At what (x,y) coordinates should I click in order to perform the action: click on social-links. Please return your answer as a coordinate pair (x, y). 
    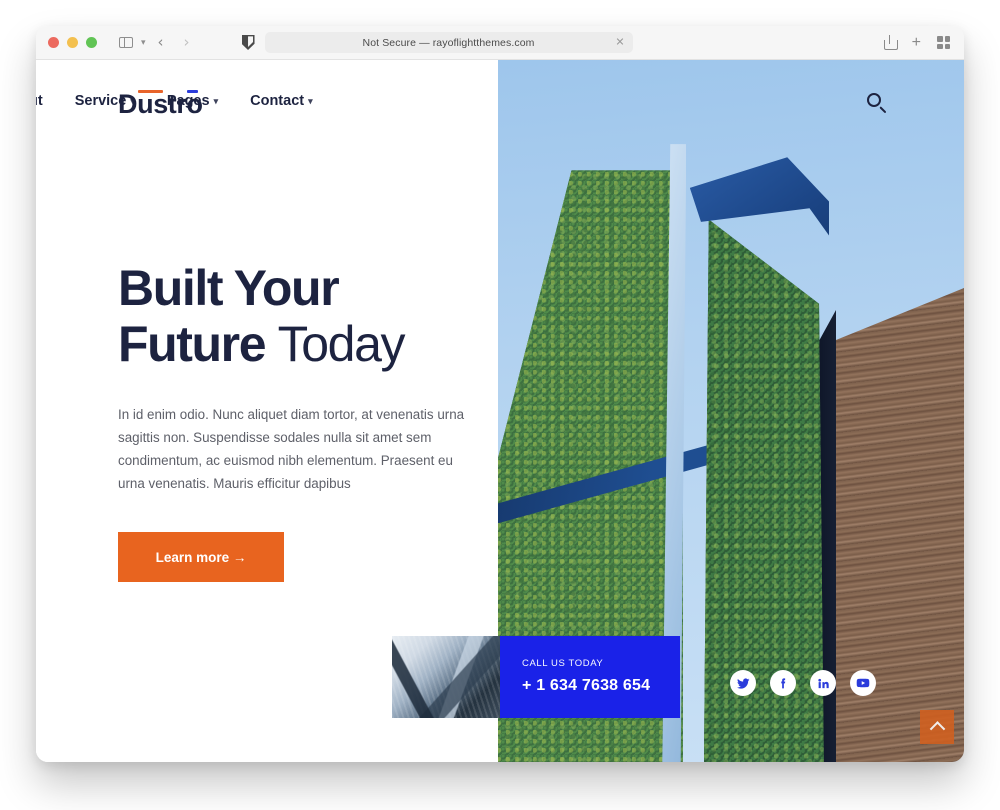
    Looking at the image, I should click on (803, 683).